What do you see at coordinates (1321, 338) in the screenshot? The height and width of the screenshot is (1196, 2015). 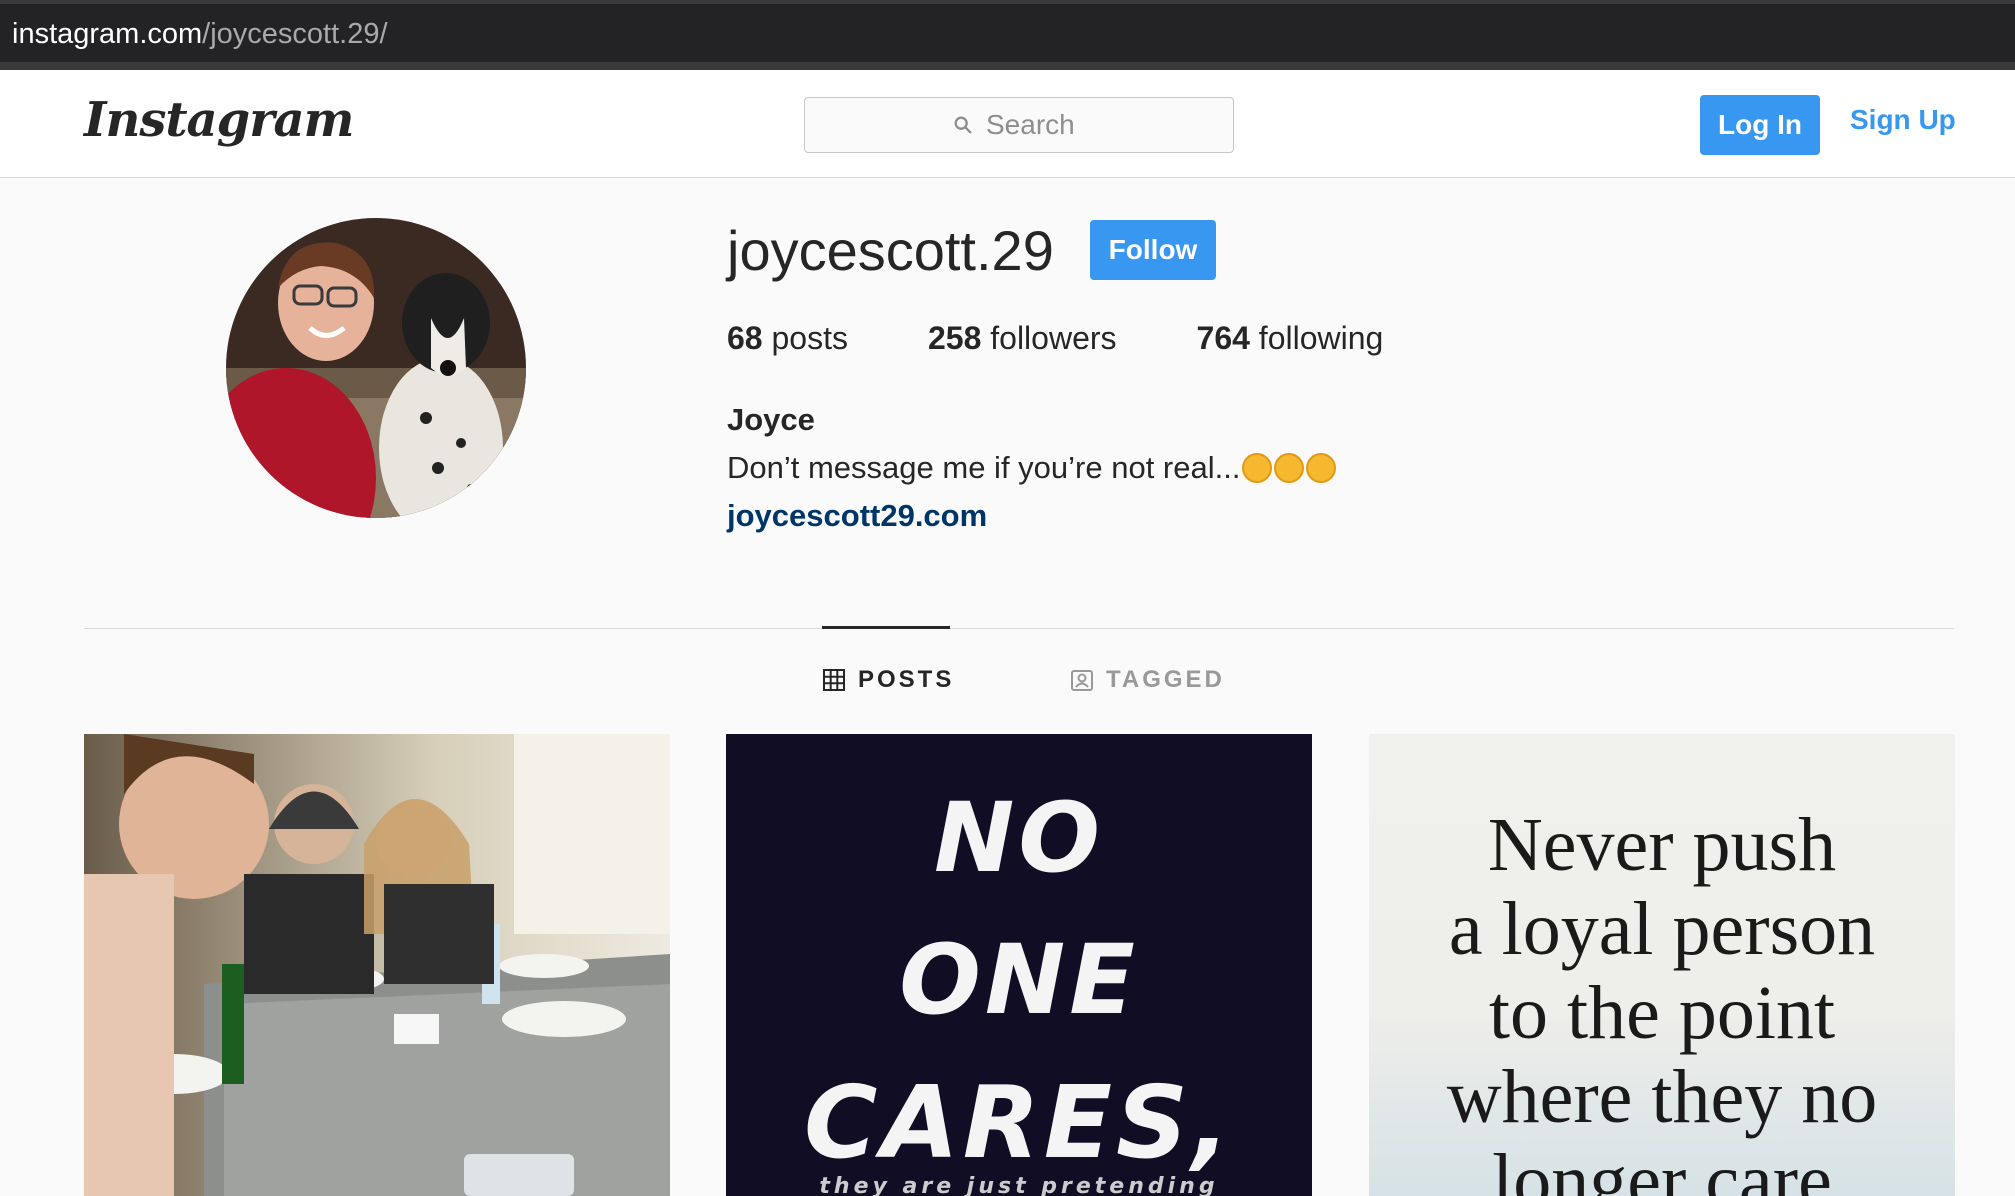 I see `following-label: following` at bounding box center [1321, 338].